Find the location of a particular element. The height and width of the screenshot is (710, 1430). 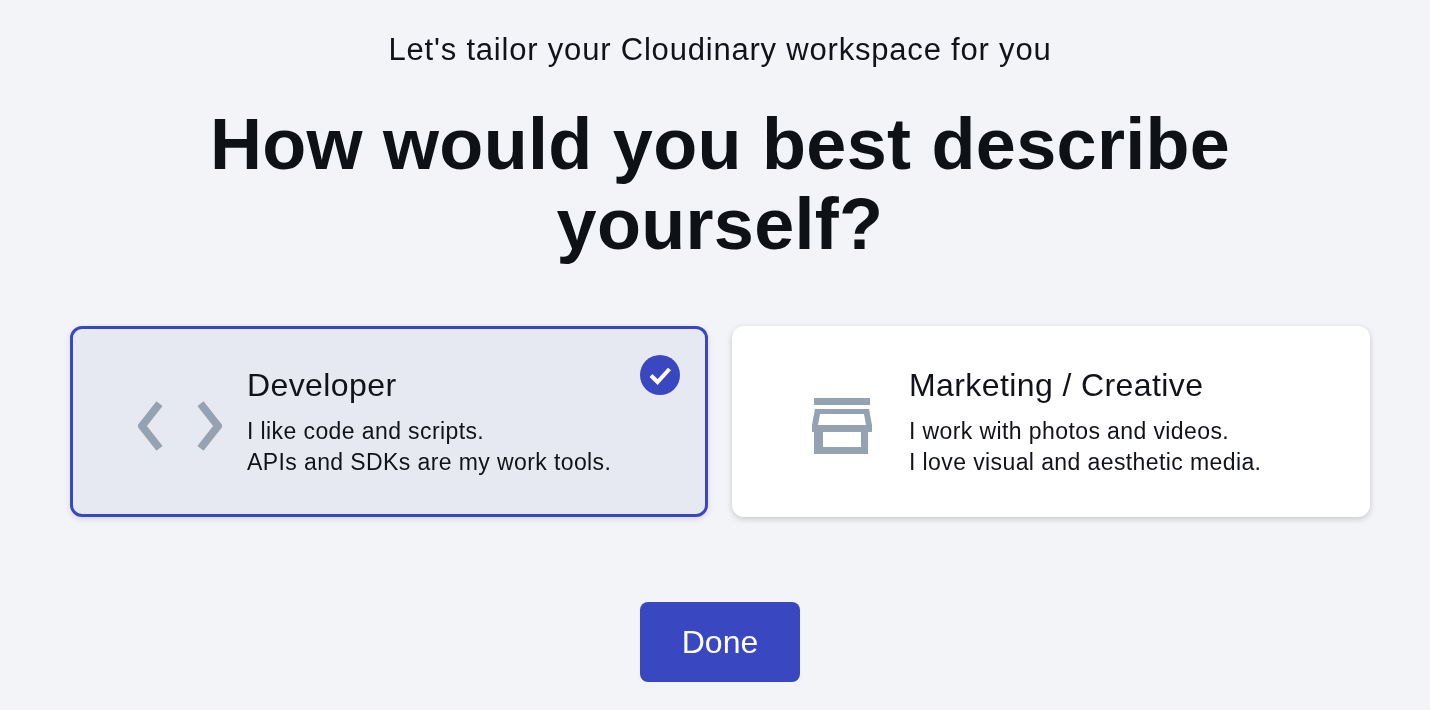

option-card: Developer I like code and scripts. APIs and SDKs are my work tools. is located at coordinates (389, 421).